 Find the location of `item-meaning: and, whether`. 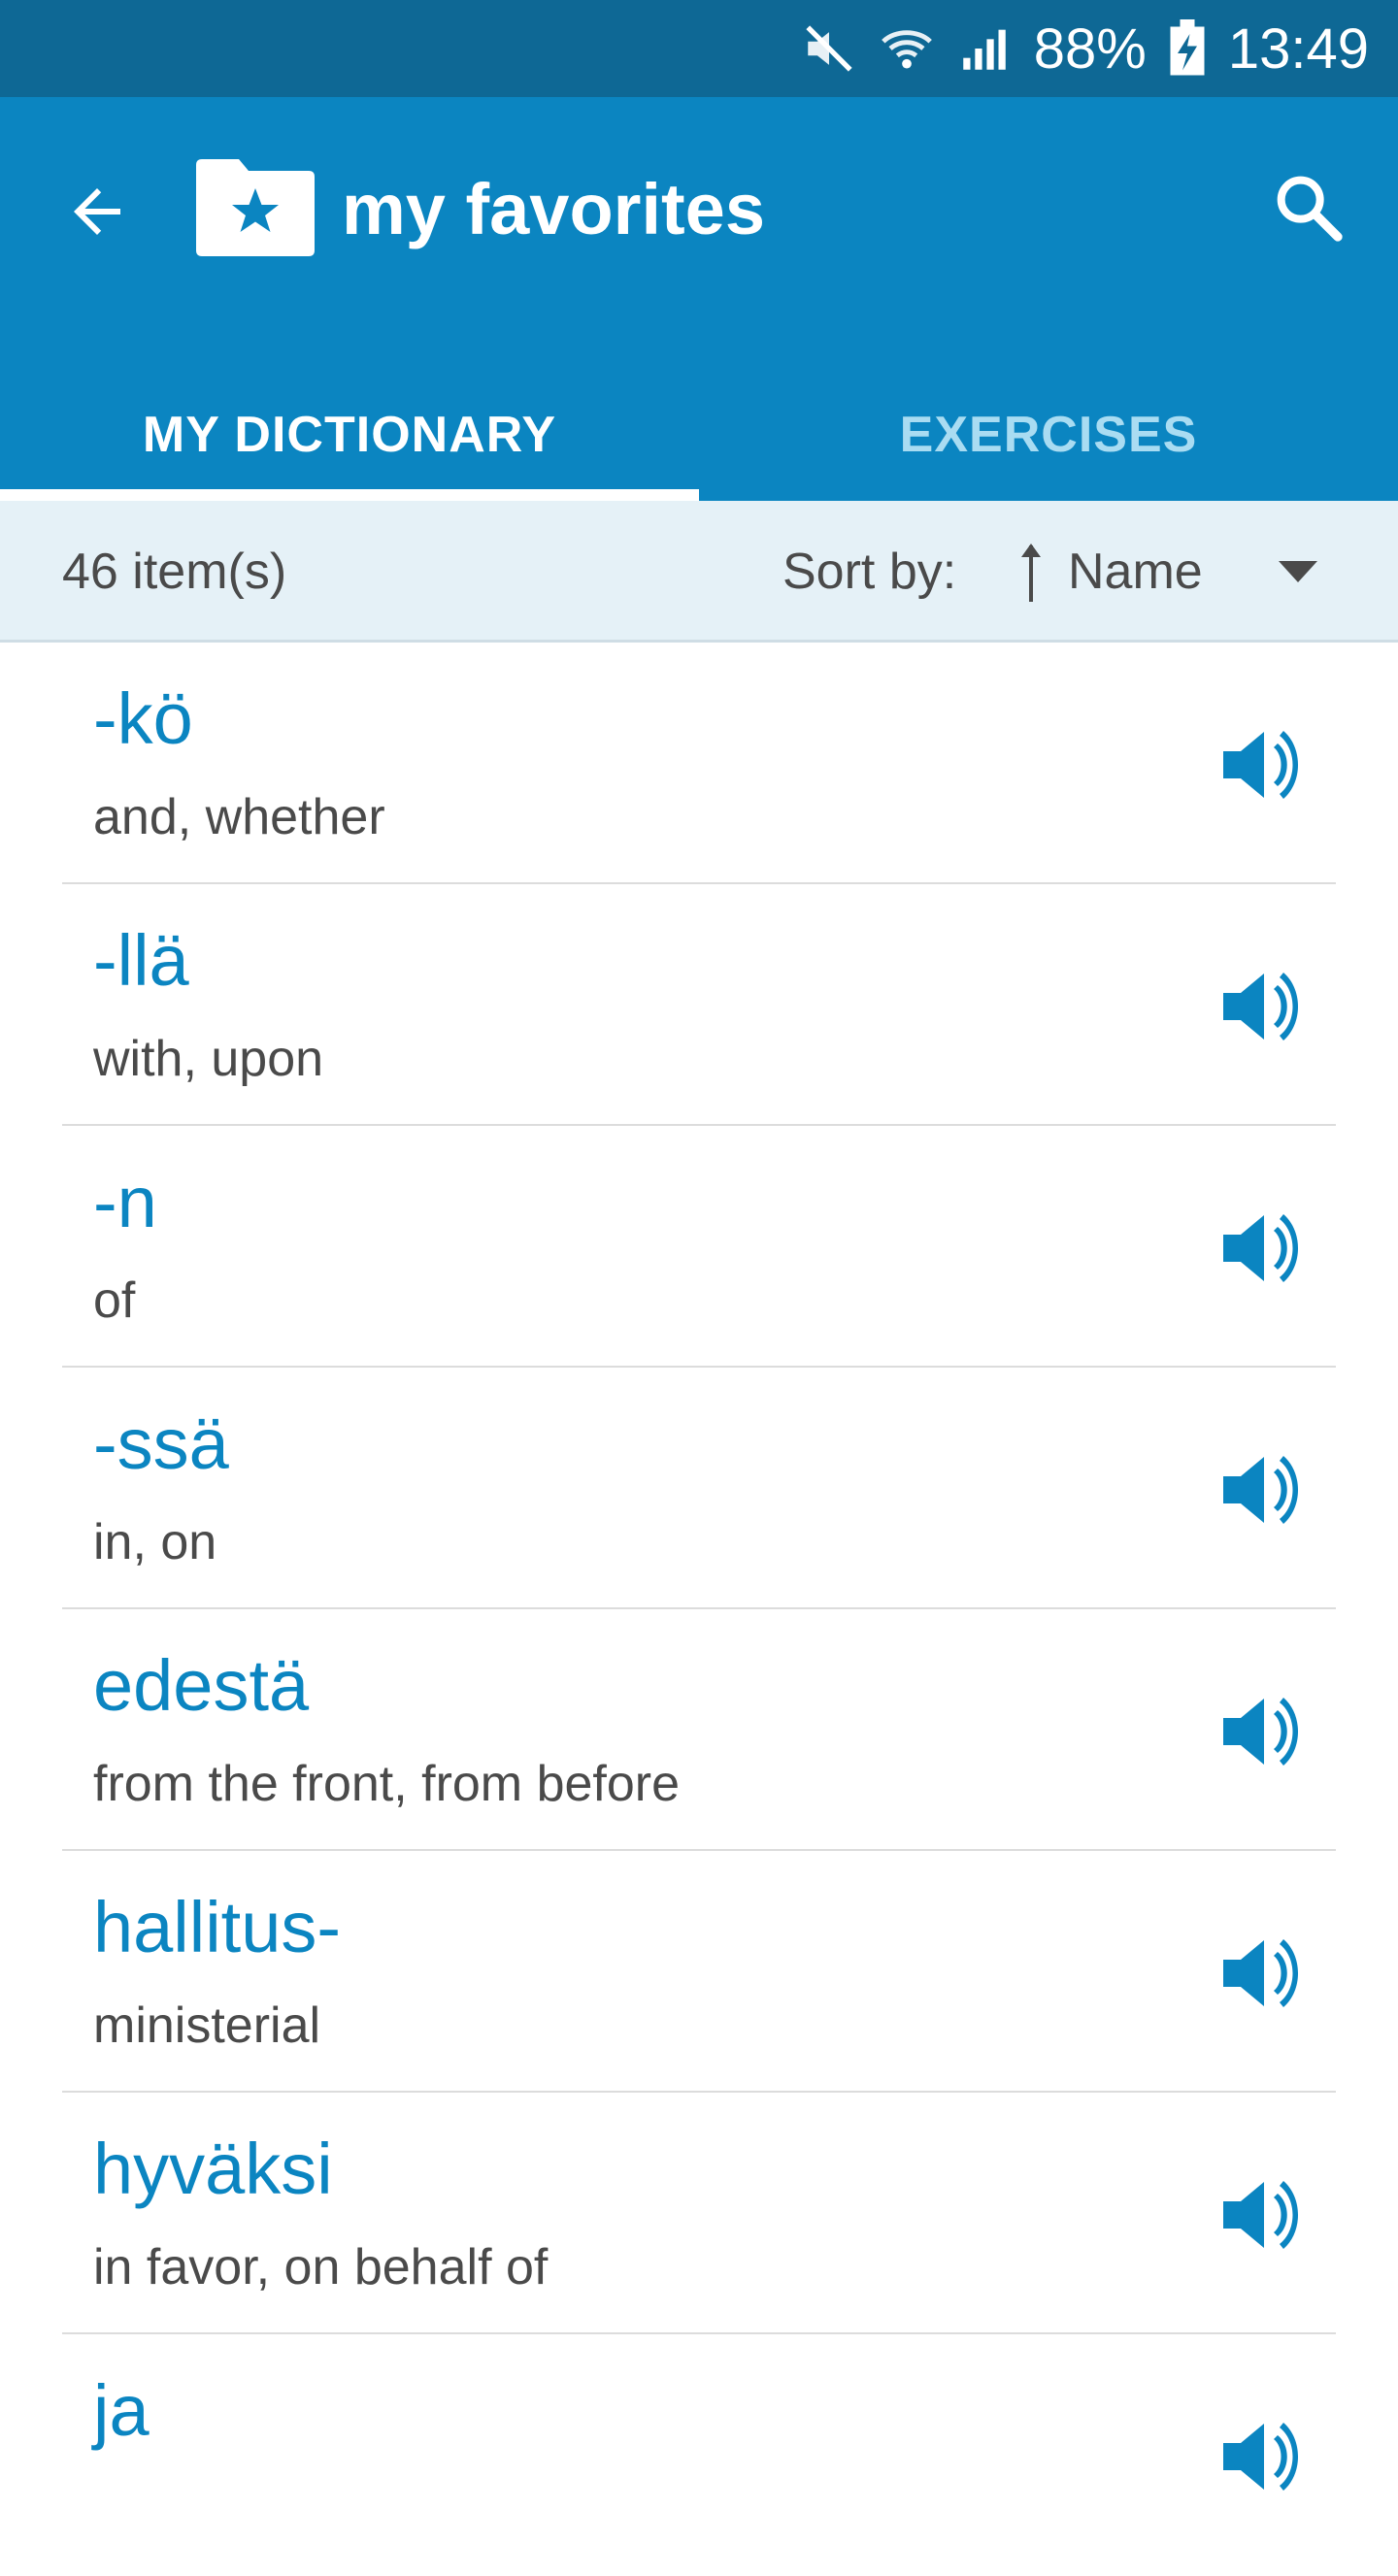

item-meaning: and, whether is located at coordinates (239, 817).